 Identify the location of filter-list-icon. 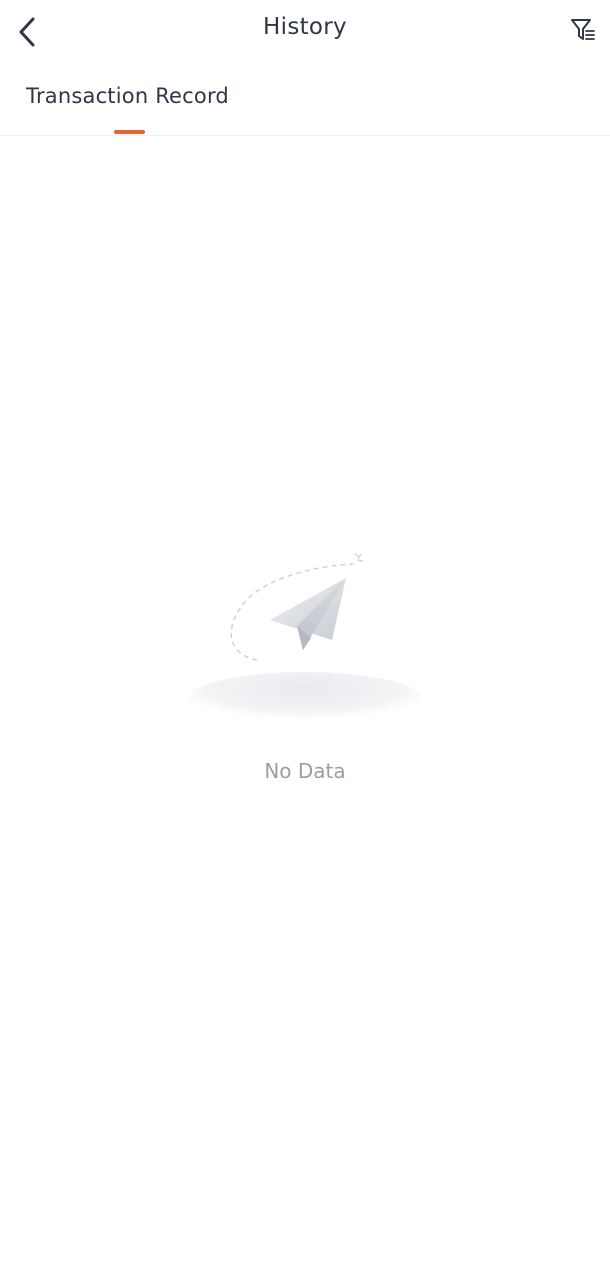
(583, 29).